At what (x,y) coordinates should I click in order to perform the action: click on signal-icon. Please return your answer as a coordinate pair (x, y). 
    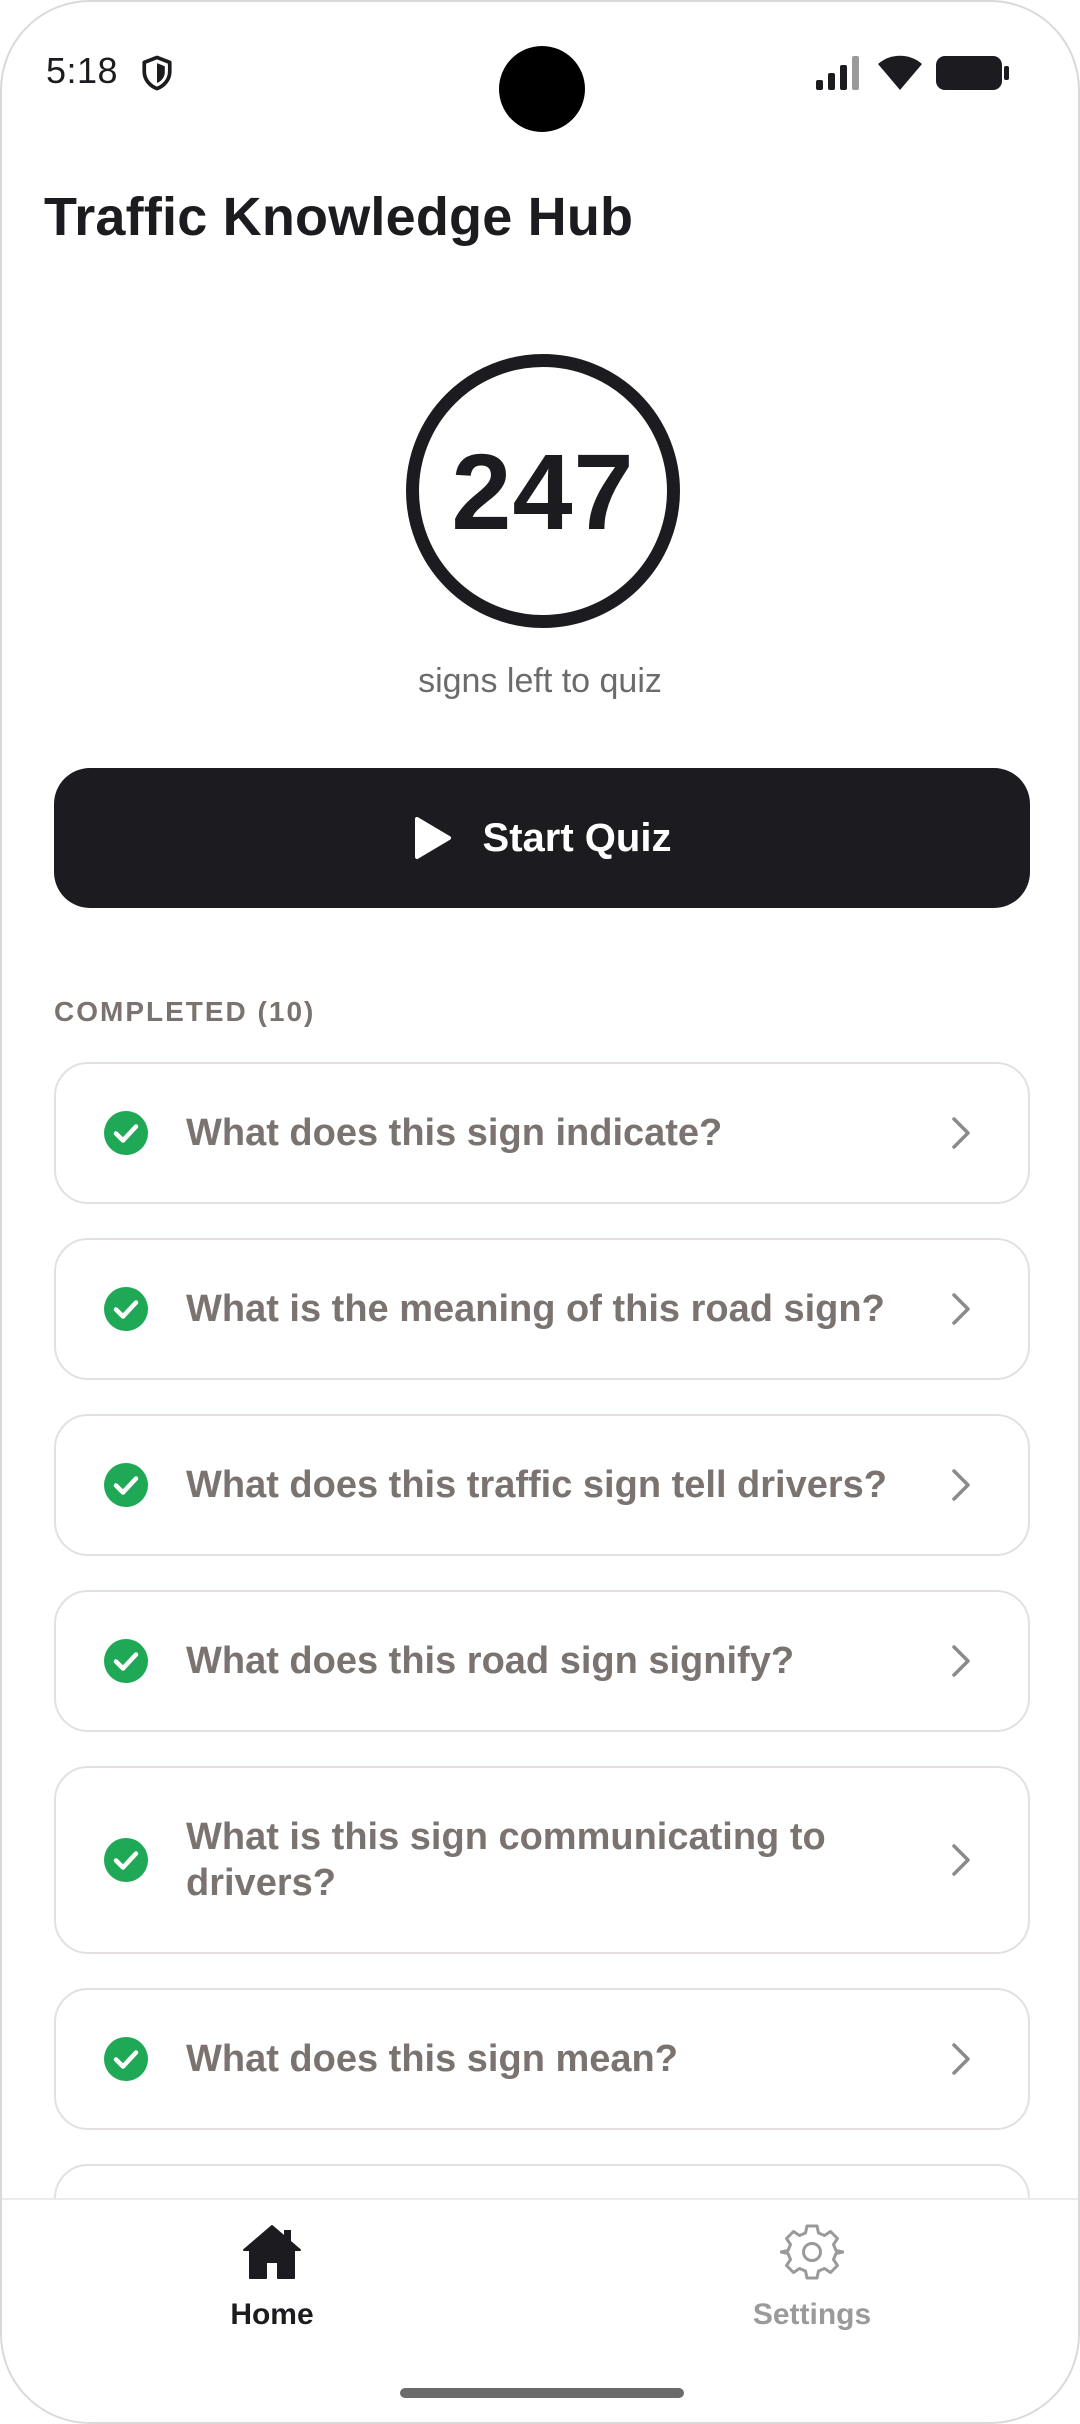
    Looking at the image, I should click on (837, 73).